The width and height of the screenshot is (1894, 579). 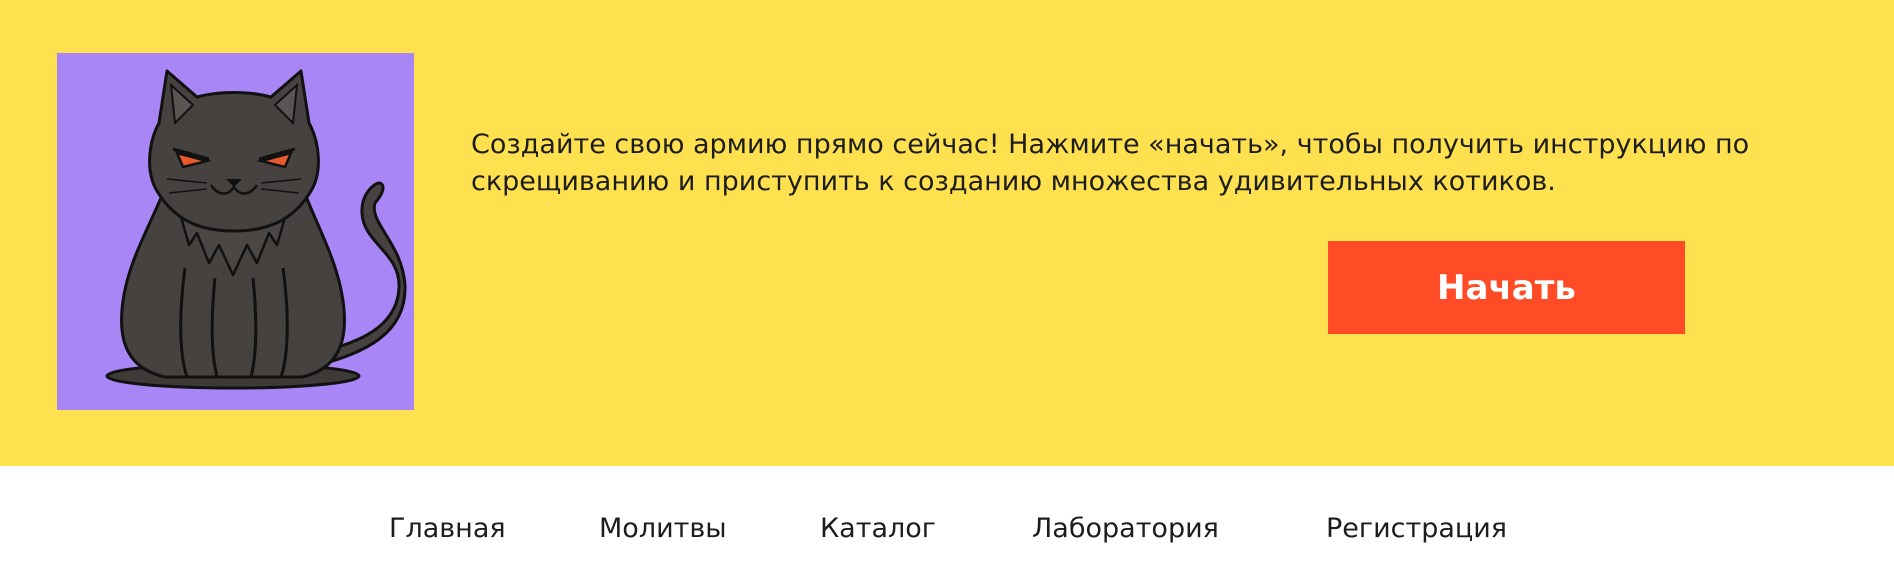 What do you see at coordinates (1416, 529) in the screenshot?
I see `nav-item-registration: Регистрация` at bounding box center [1416, 529].